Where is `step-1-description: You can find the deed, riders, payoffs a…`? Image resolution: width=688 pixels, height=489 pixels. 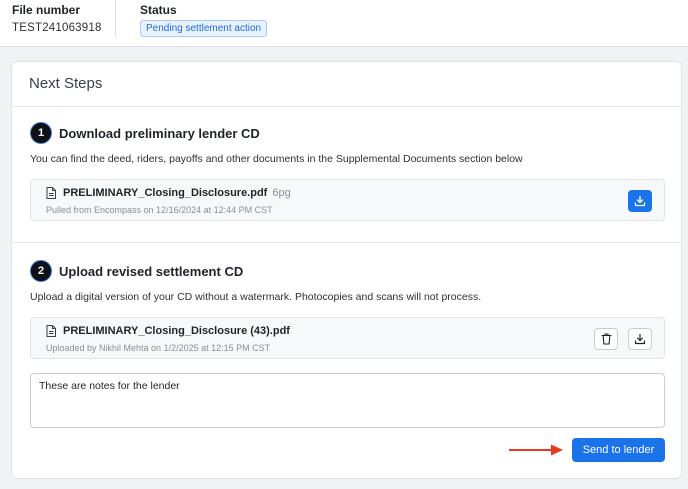 step-1-description: You can find the deed, riders, payoffs a… is located at coordinates (276, 159).